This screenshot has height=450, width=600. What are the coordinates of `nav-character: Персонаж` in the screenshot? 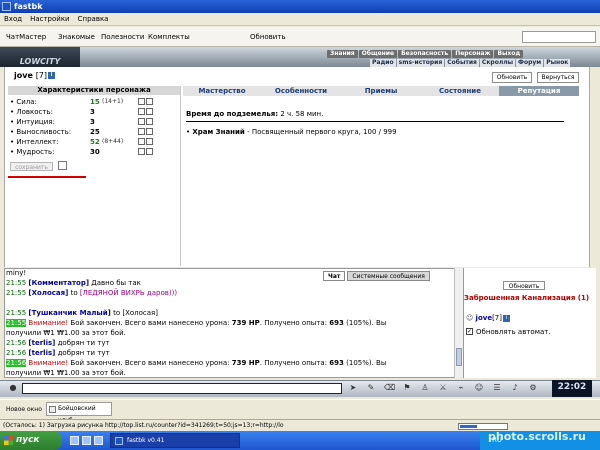 It's located at (473, 54).